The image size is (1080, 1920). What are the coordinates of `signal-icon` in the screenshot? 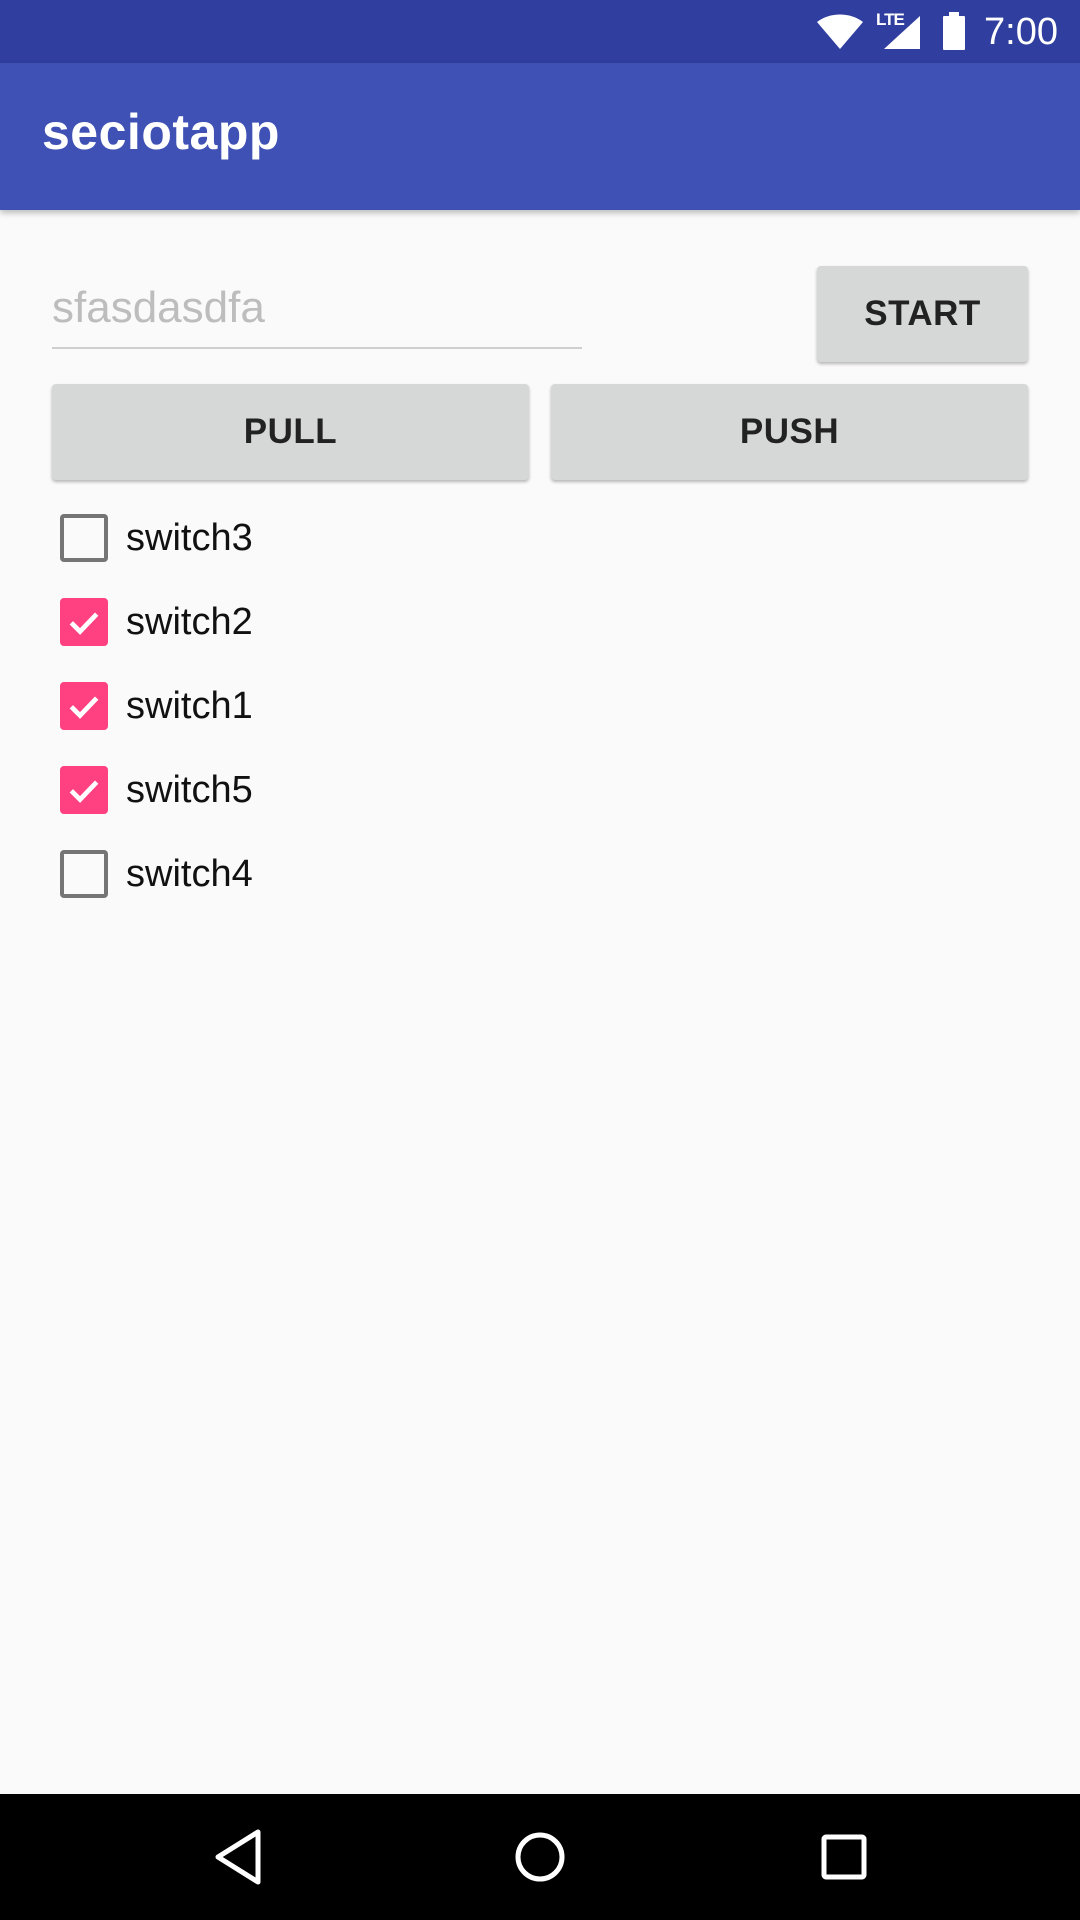 It's located at (902, 32).